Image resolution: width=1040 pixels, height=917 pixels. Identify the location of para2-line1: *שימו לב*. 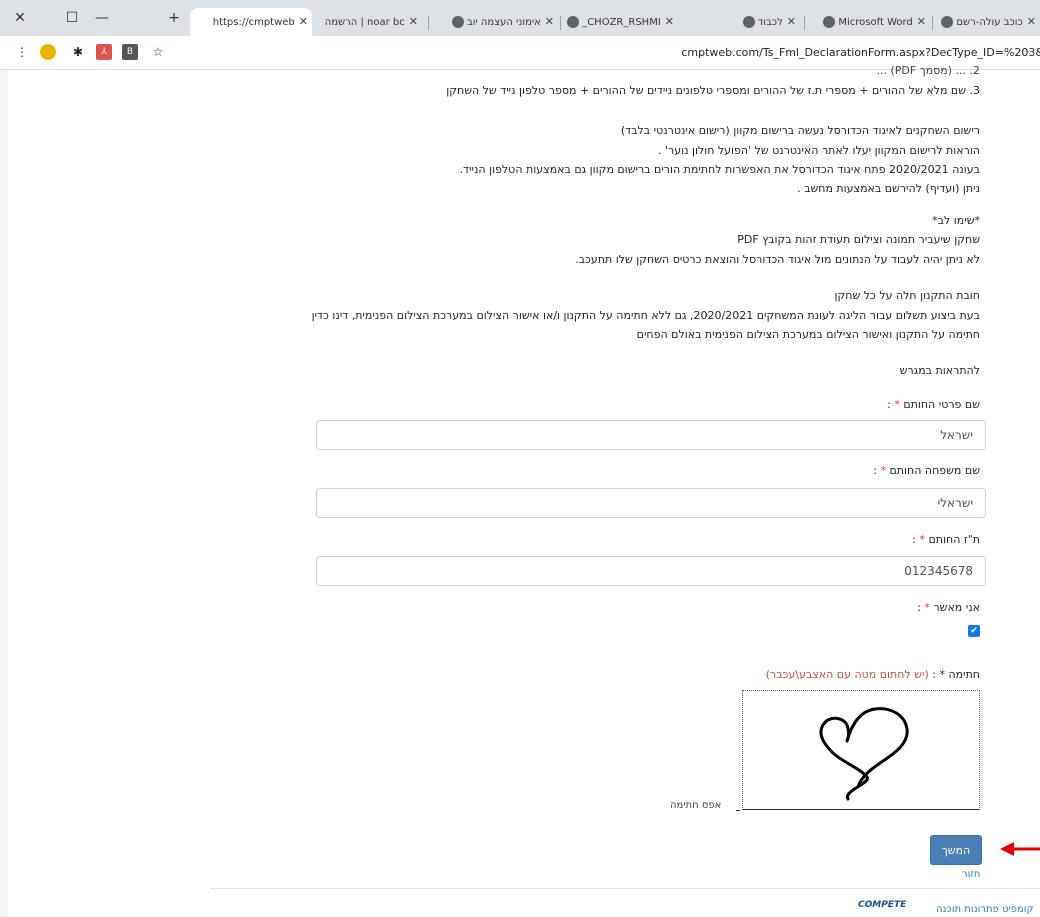
(956, 220).